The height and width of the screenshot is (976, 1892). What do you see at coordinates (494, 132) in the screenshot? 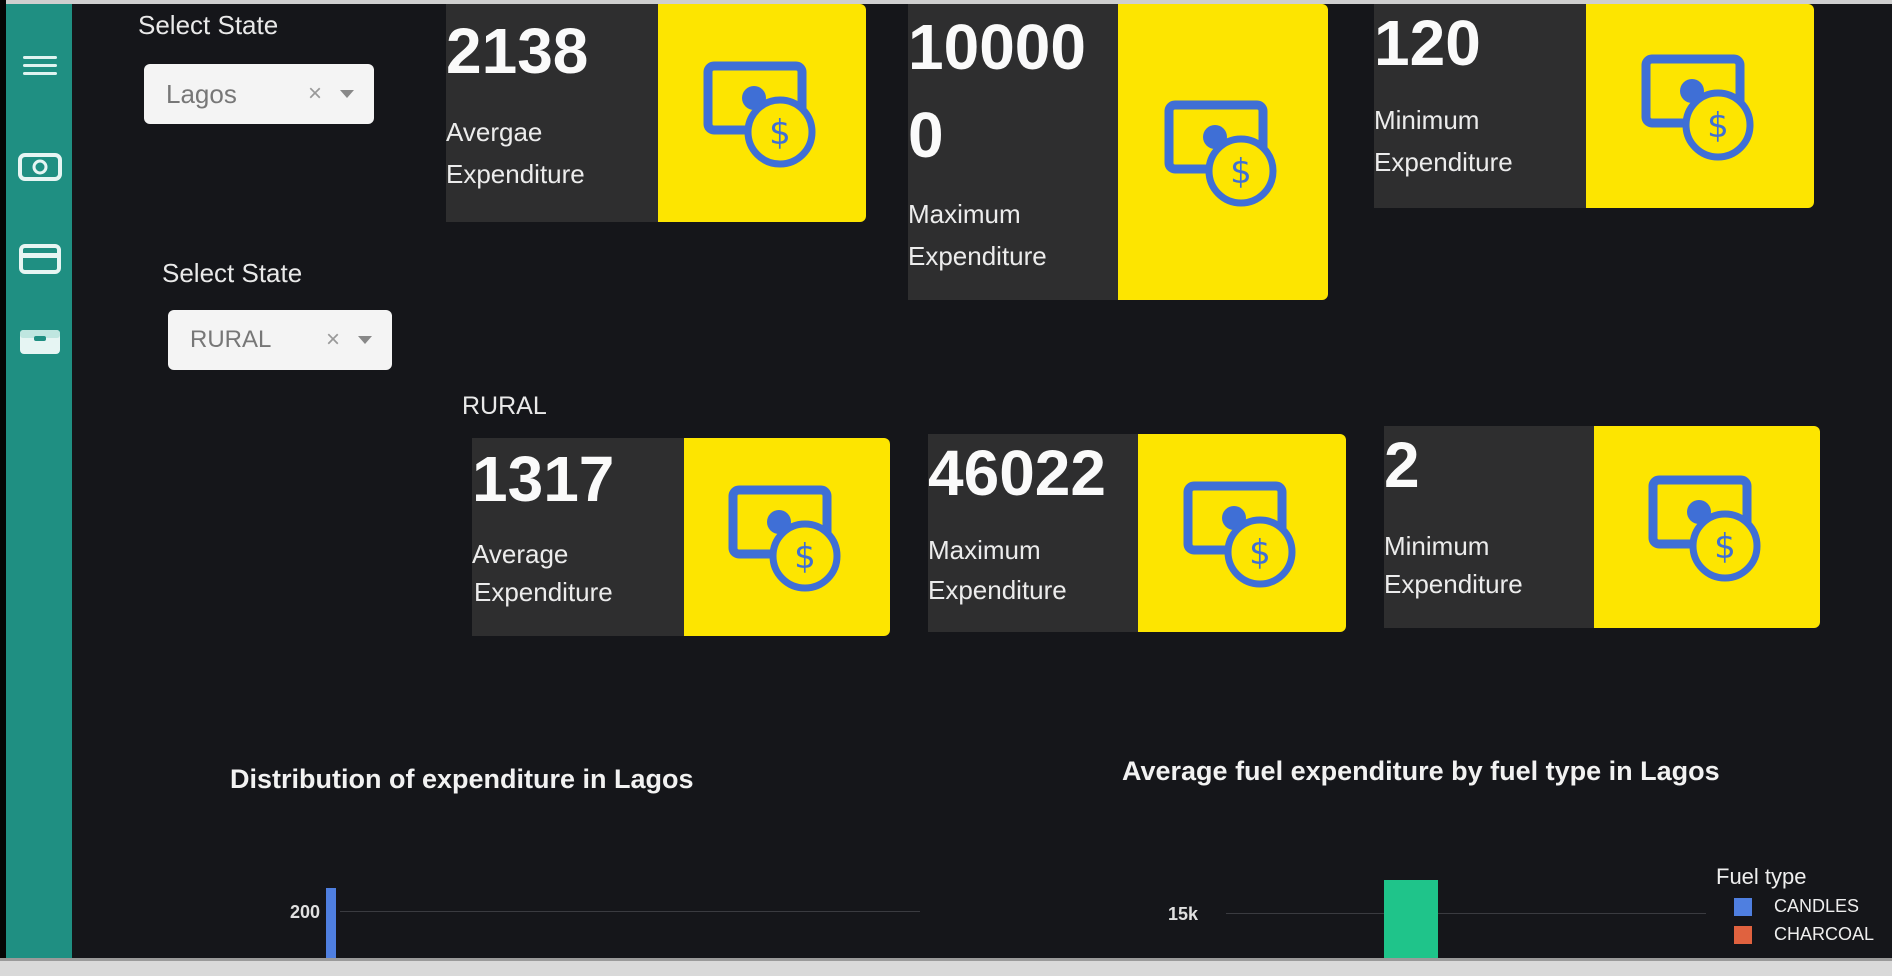
I see `state-average-label-line1: Avergae` at bounding box center [494, 132].